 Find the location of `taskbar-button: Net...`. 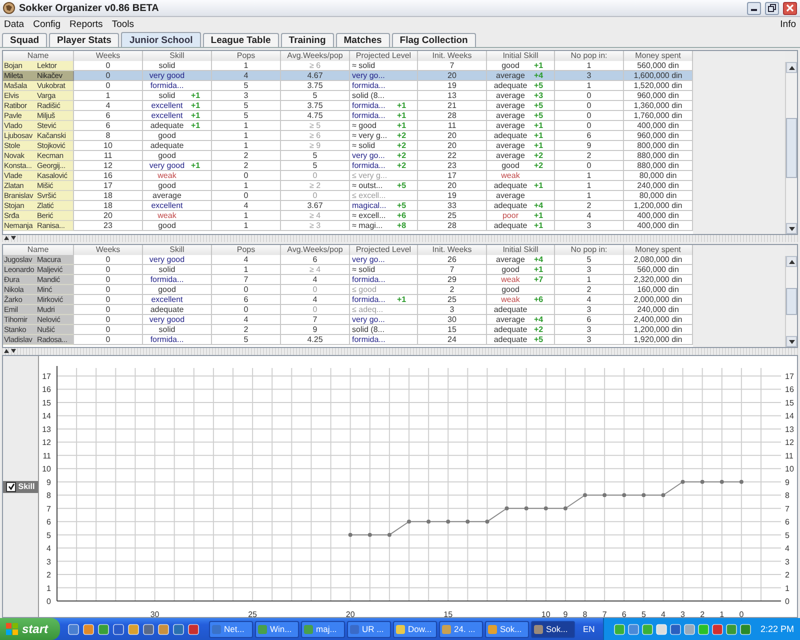

taskbar-button: Net... is located at coordinates (231, 629).